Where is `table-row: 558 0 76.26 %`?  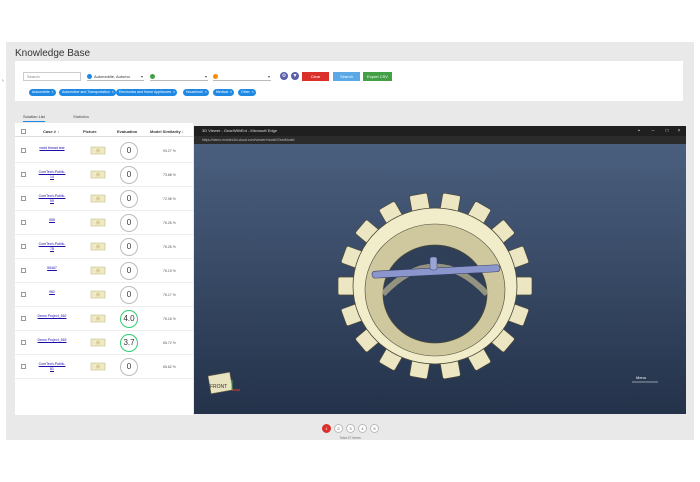
table-row: 558 0 76.26 % is located at coordinates (104, 223).